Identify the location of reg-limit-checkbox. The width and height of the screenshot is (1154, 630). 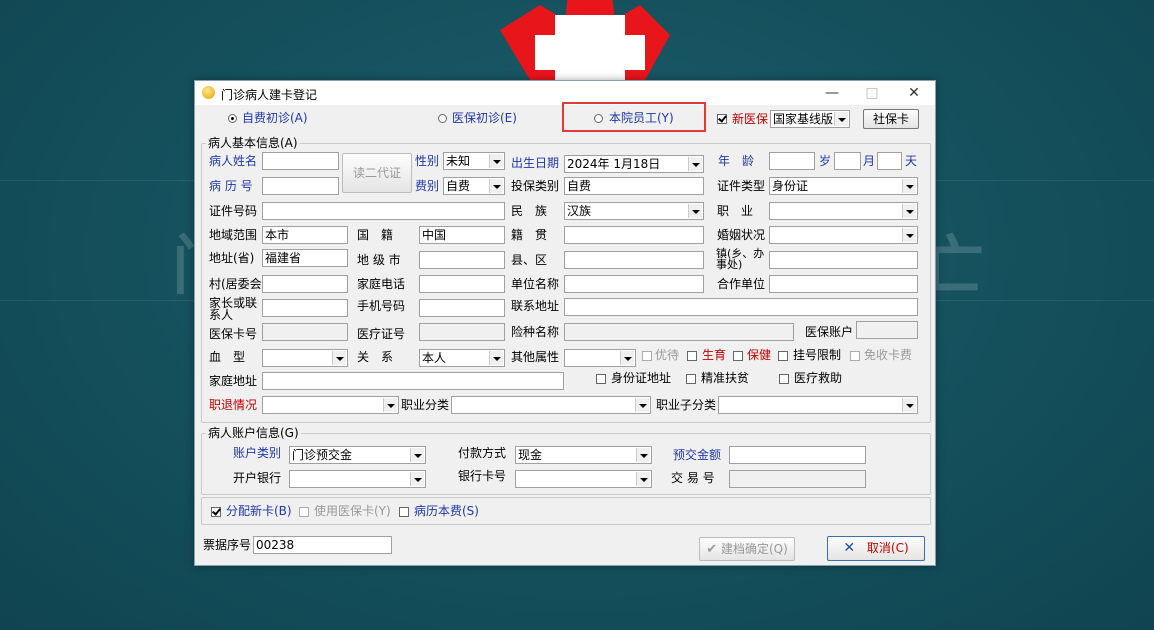
(783, 356).